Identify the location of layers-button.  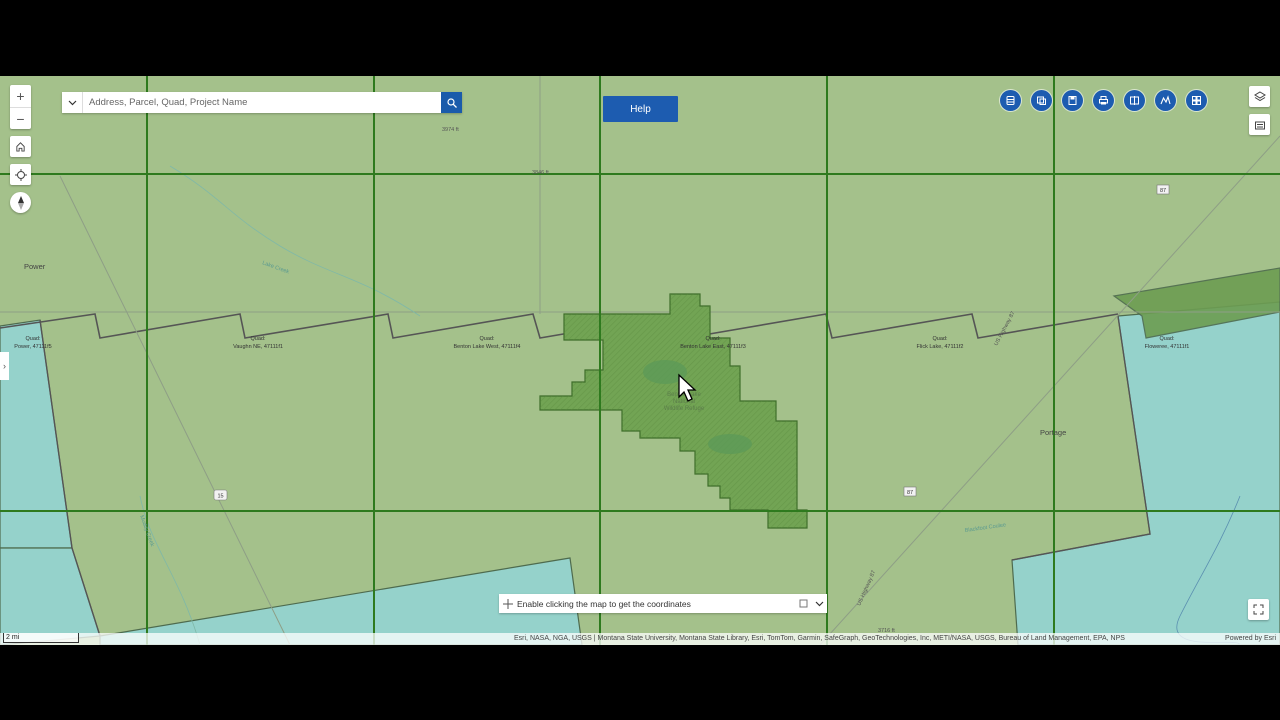
(1259, 96).